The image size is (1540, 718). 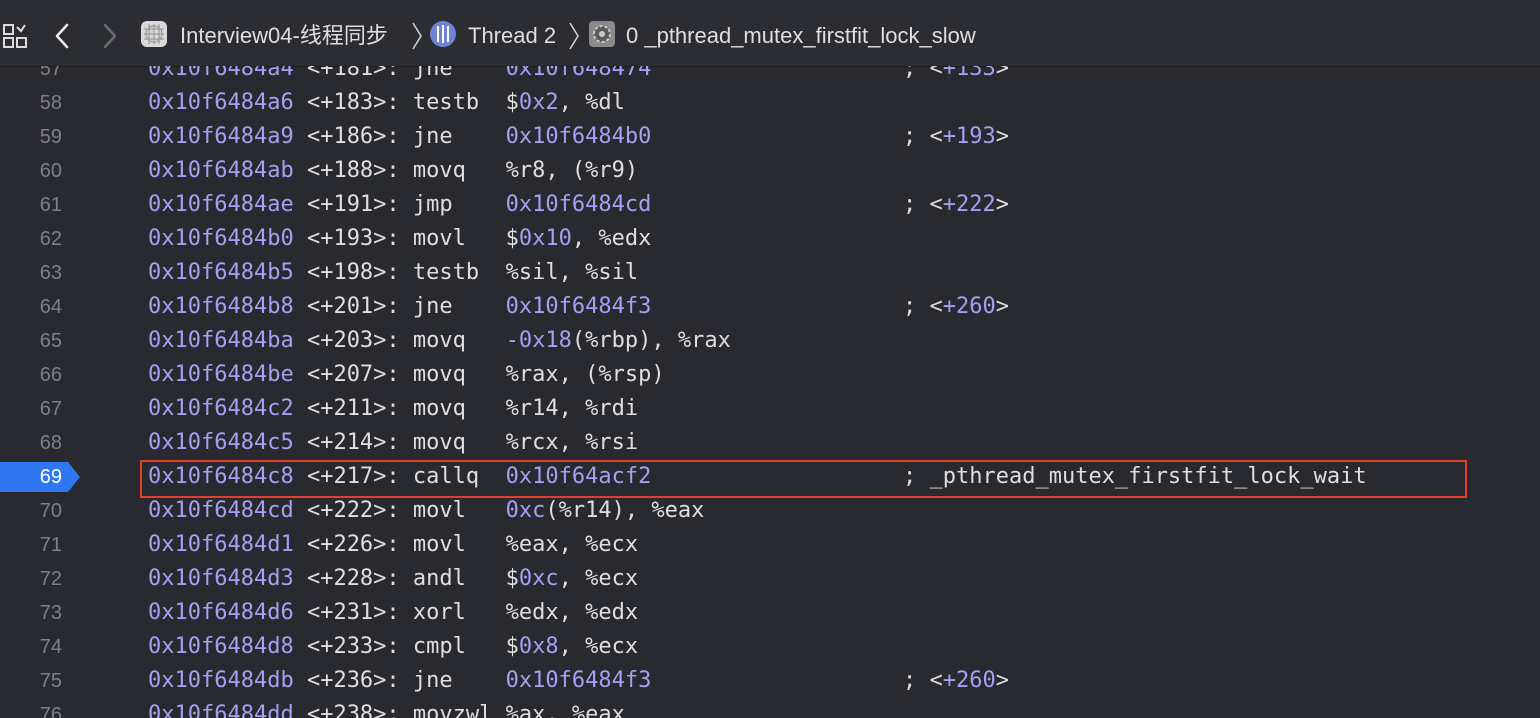 I want to click on forward-arrow-icon, so click(x=110, y=36).